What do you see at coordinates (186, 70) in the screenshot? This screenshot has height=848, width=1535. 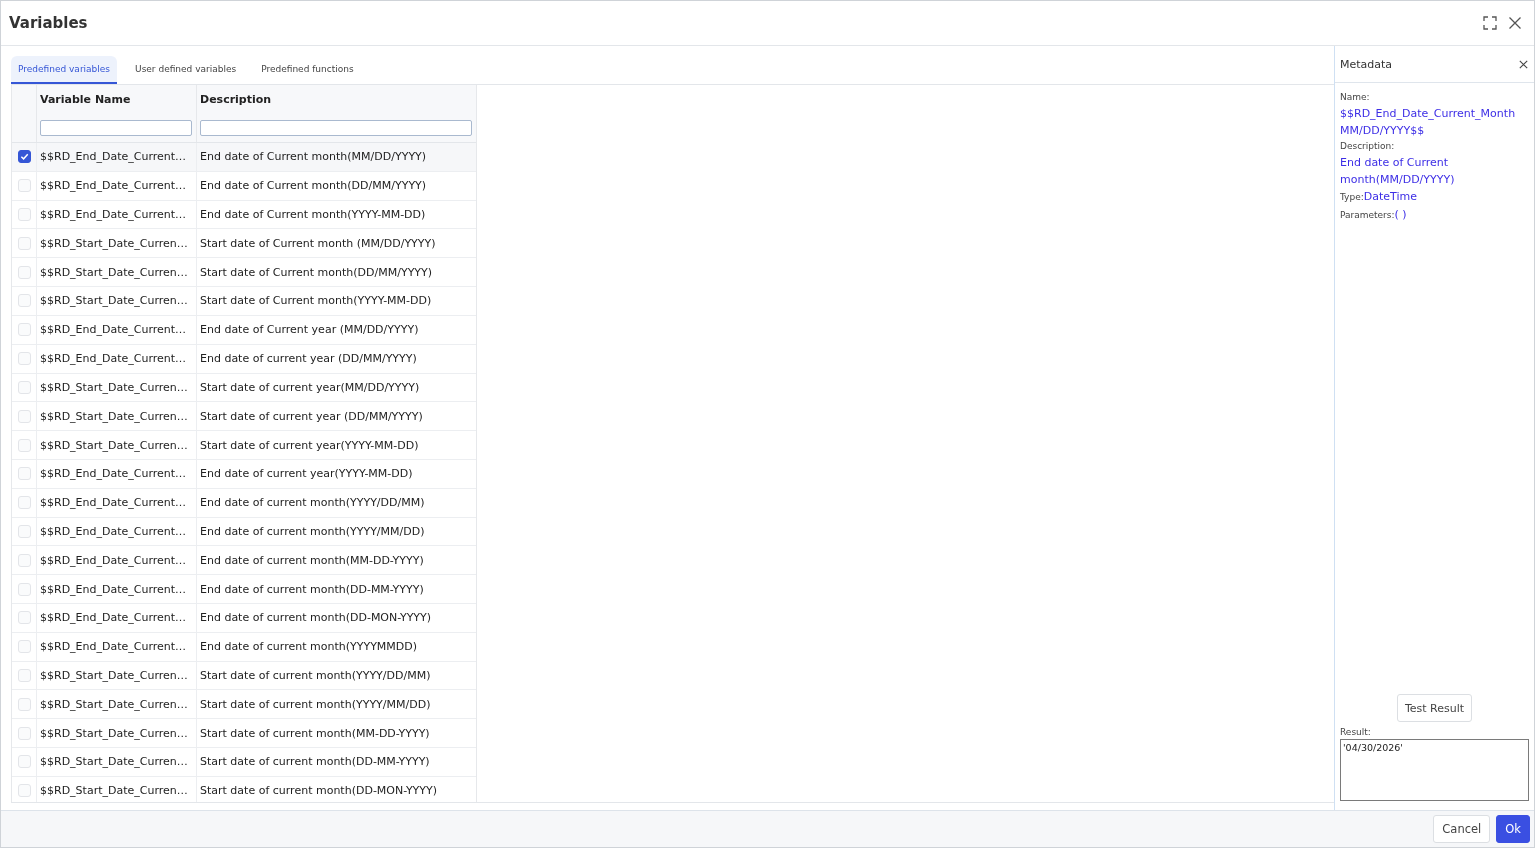 I see `tab: User defined variables` at bounding box center [186, 70].